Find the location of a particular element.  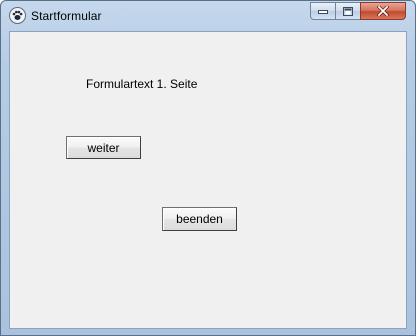

maximize-icon is located at coordinates (348, 11).